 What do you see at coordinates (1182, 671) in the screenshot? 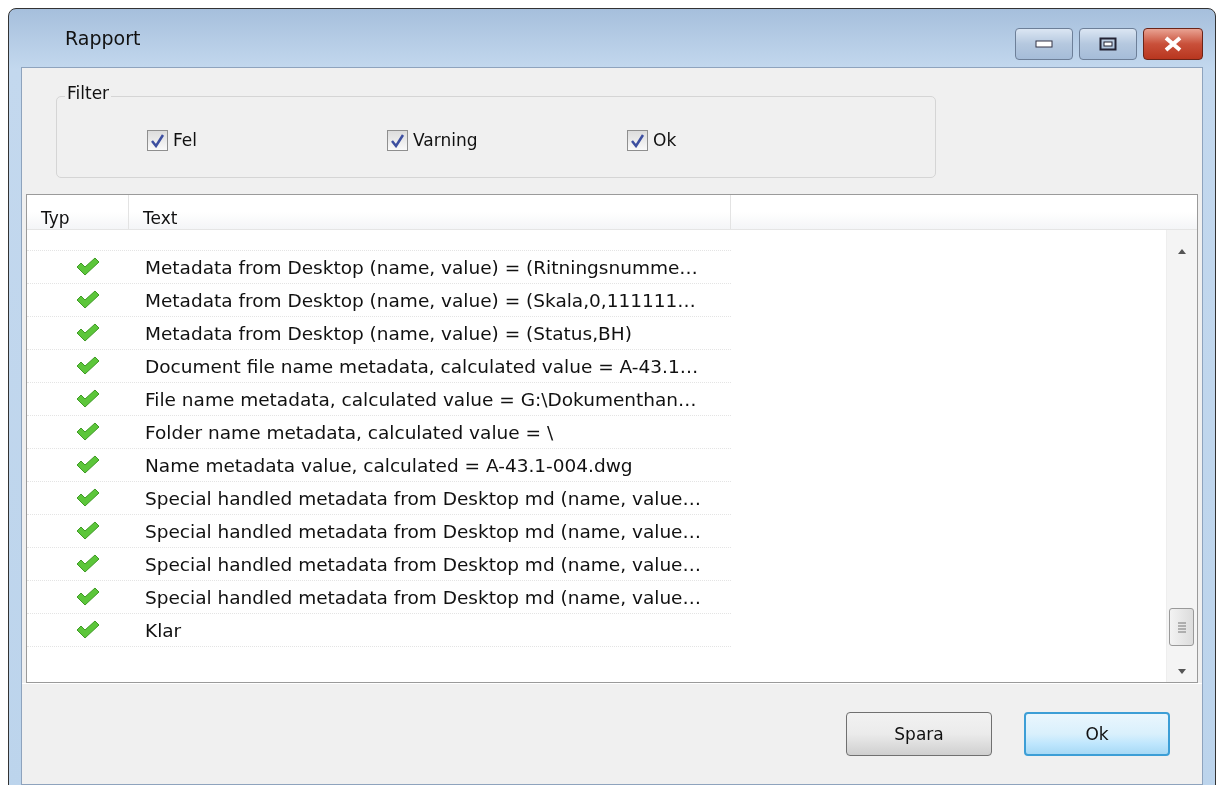
I see `scroll-down-icon` at bounding box center [1182, 671].